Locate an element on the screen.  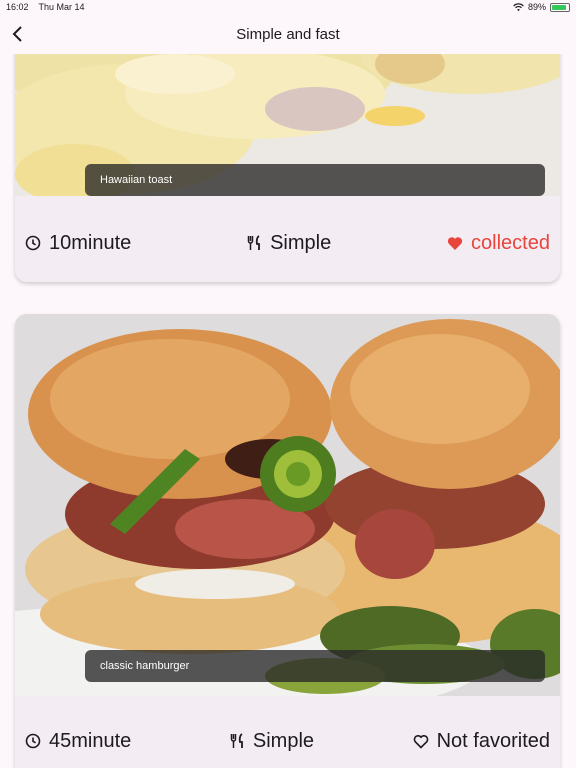
page-title: Simple and fast is located at coordinates (288, 34).